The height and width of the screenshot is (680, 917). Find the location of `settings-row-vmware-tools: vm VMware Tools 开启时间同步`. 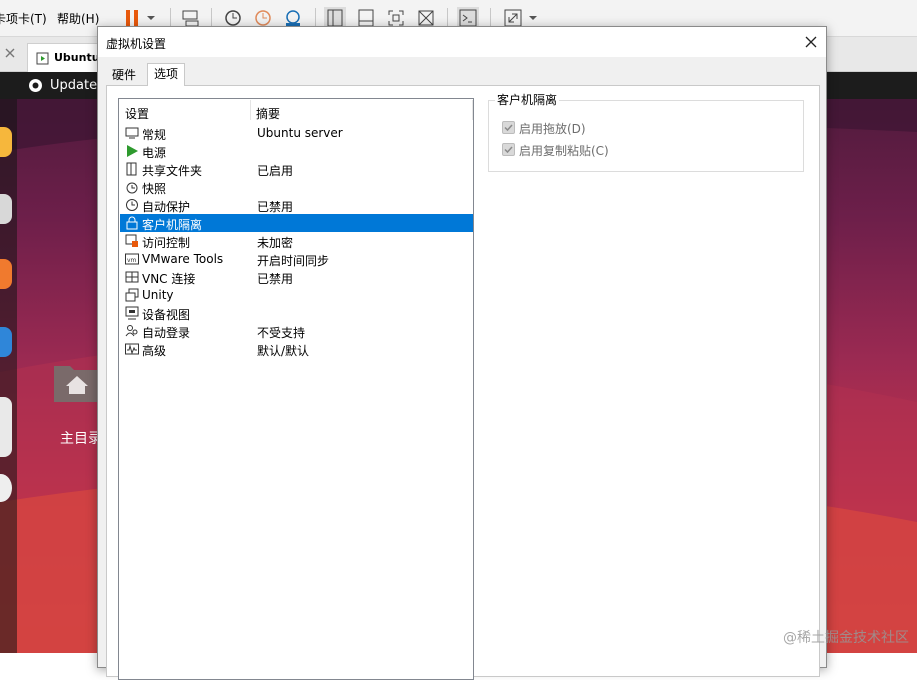

settings-row-vmware-tools: vm VMware Tools 开启时间同步 is located at coordinates (296, 259).